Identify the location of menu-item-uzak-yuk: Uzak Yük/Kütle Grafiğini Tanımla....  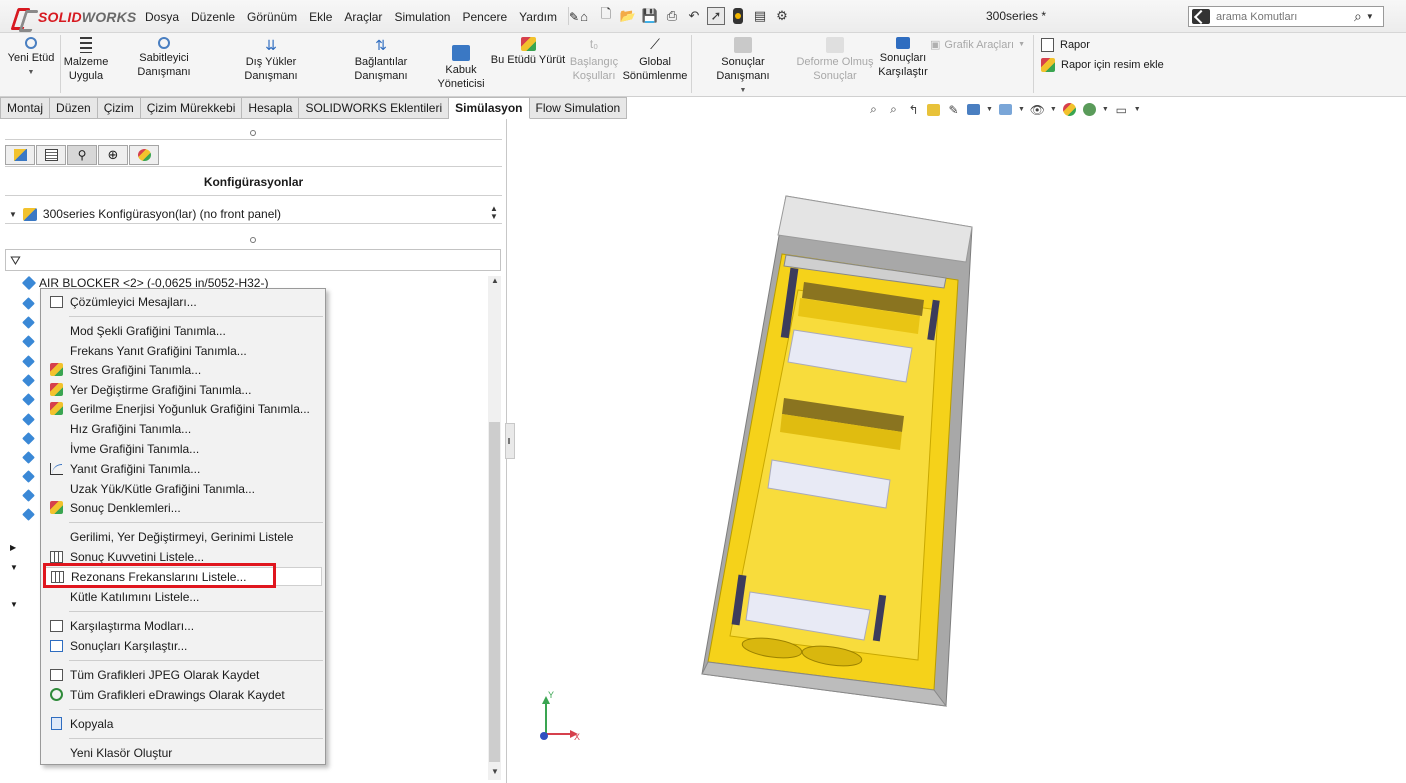
(183, 488).